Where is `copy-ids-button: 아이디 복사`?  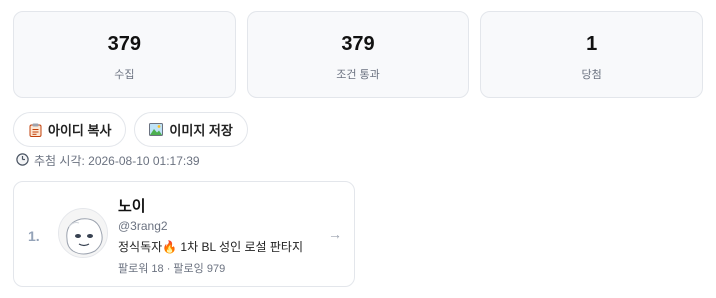
copy-ids-button: 아이디 복사 is located at coordinates (70, 129).